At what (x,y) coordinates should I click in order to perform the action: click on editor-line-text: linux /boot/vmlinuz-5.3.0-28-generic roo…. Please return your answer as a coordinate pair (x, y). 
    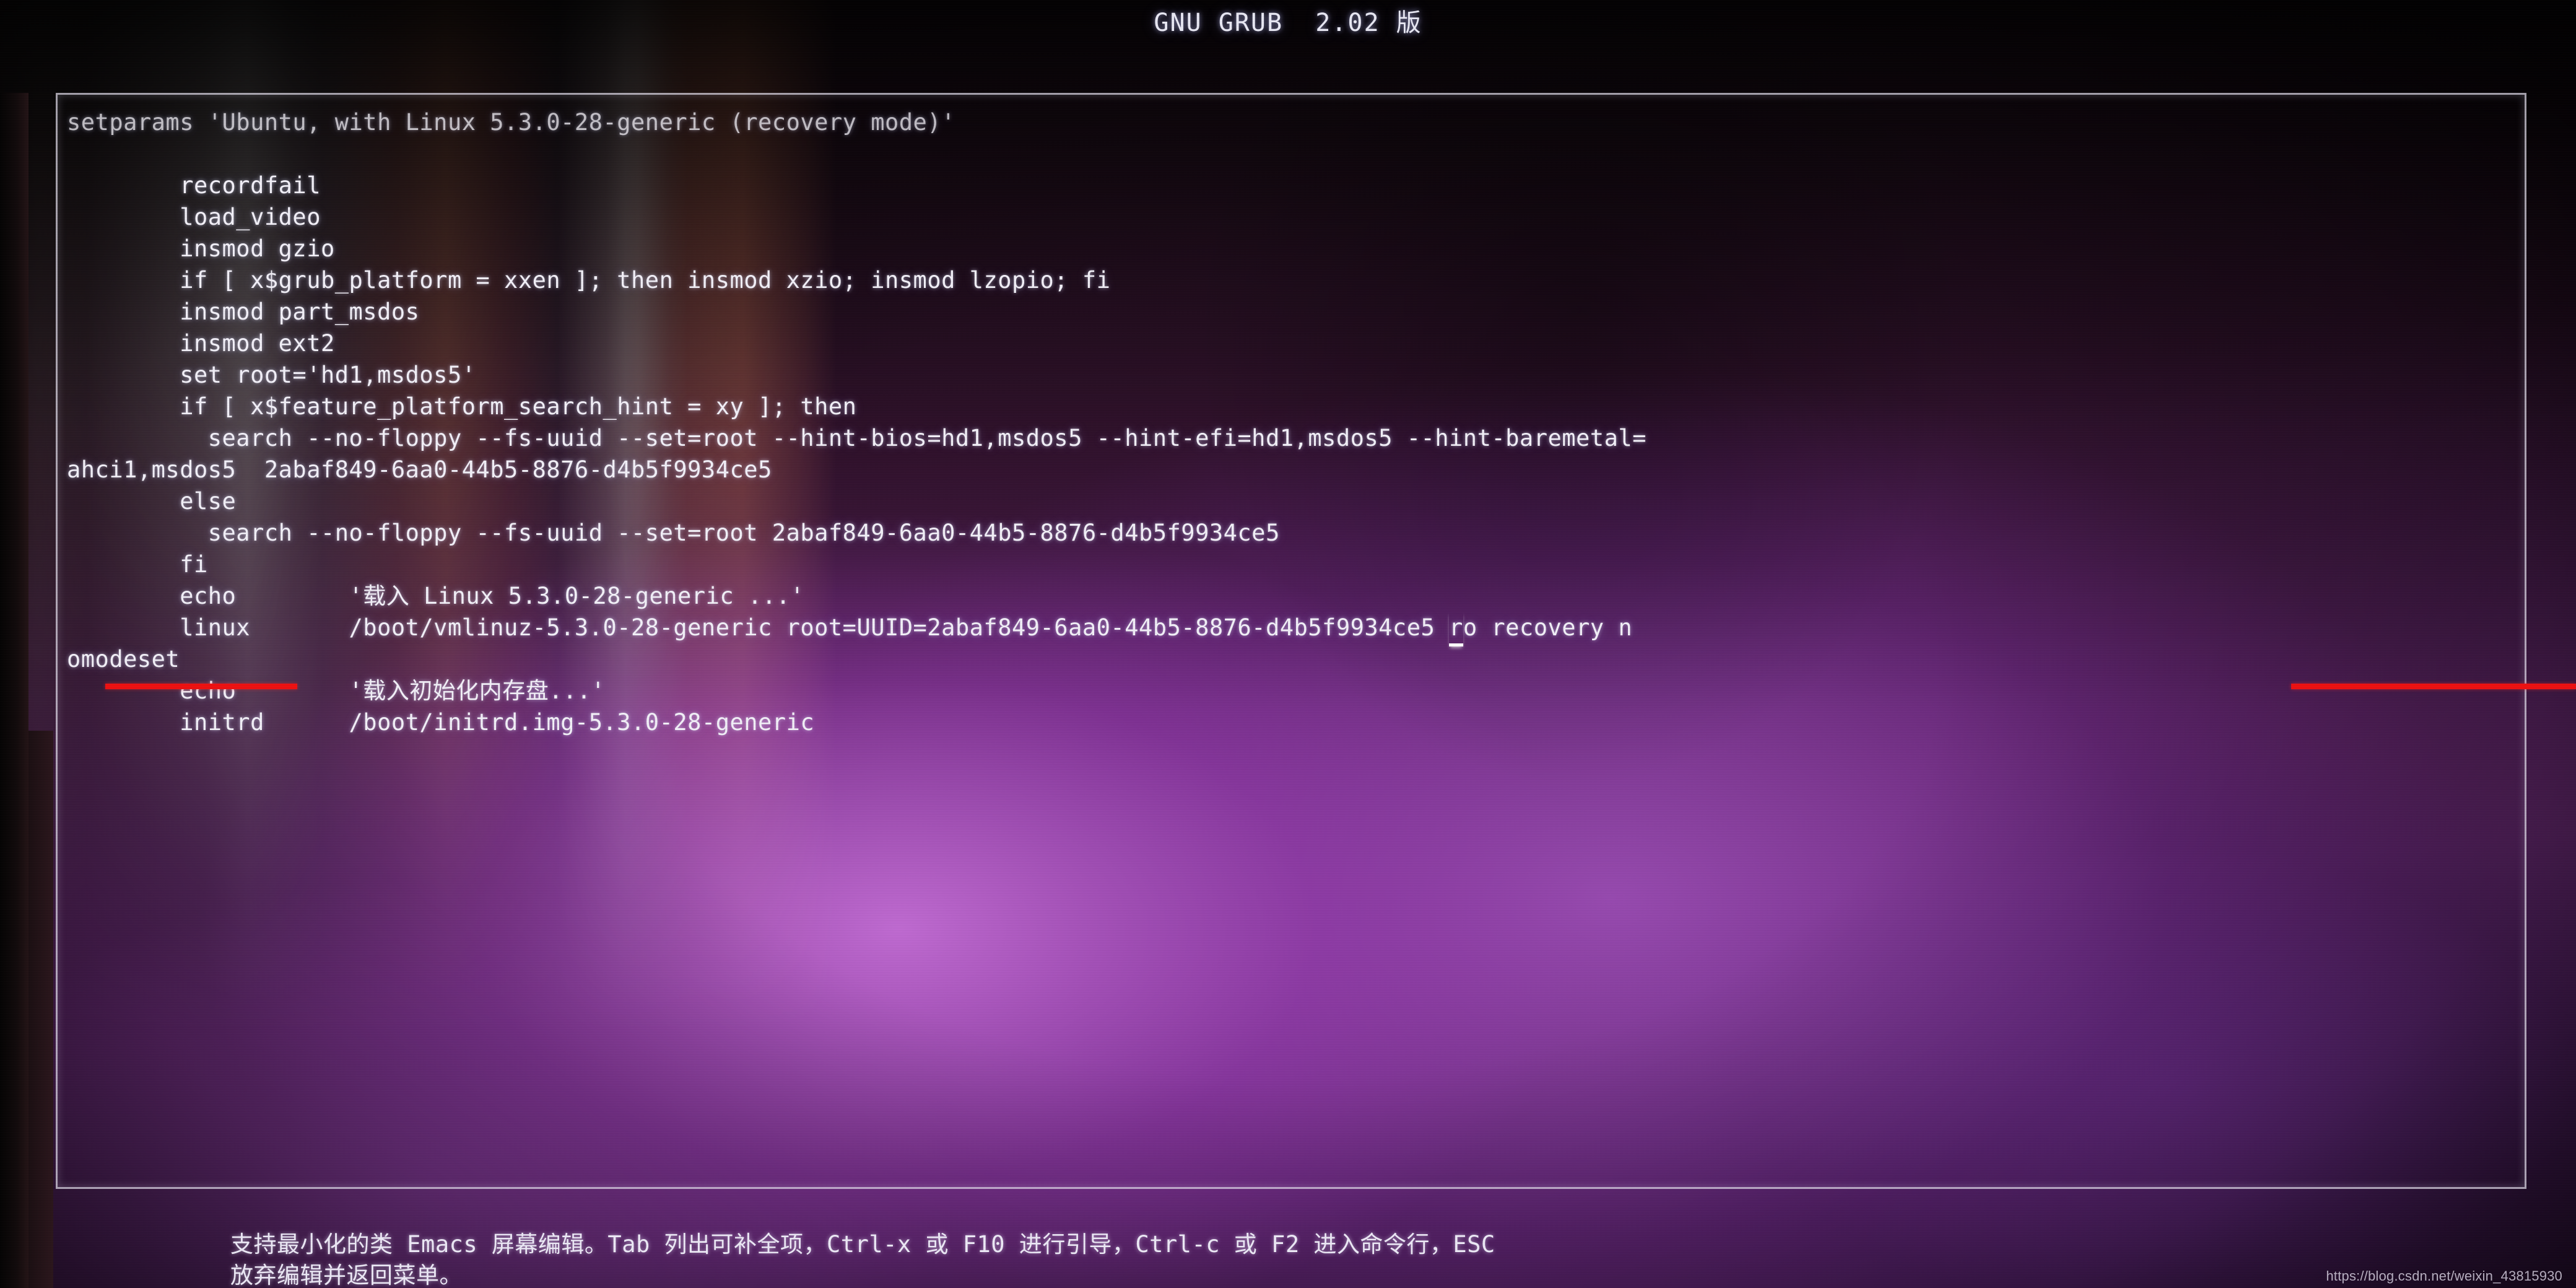
    Looking at the image, I should click on (758, 627).